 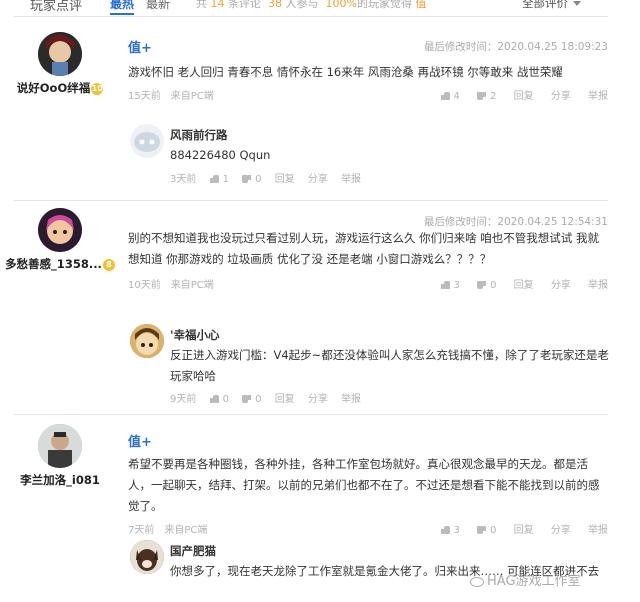 I want to click on level-badge: 10, so click(x=97, y=88).